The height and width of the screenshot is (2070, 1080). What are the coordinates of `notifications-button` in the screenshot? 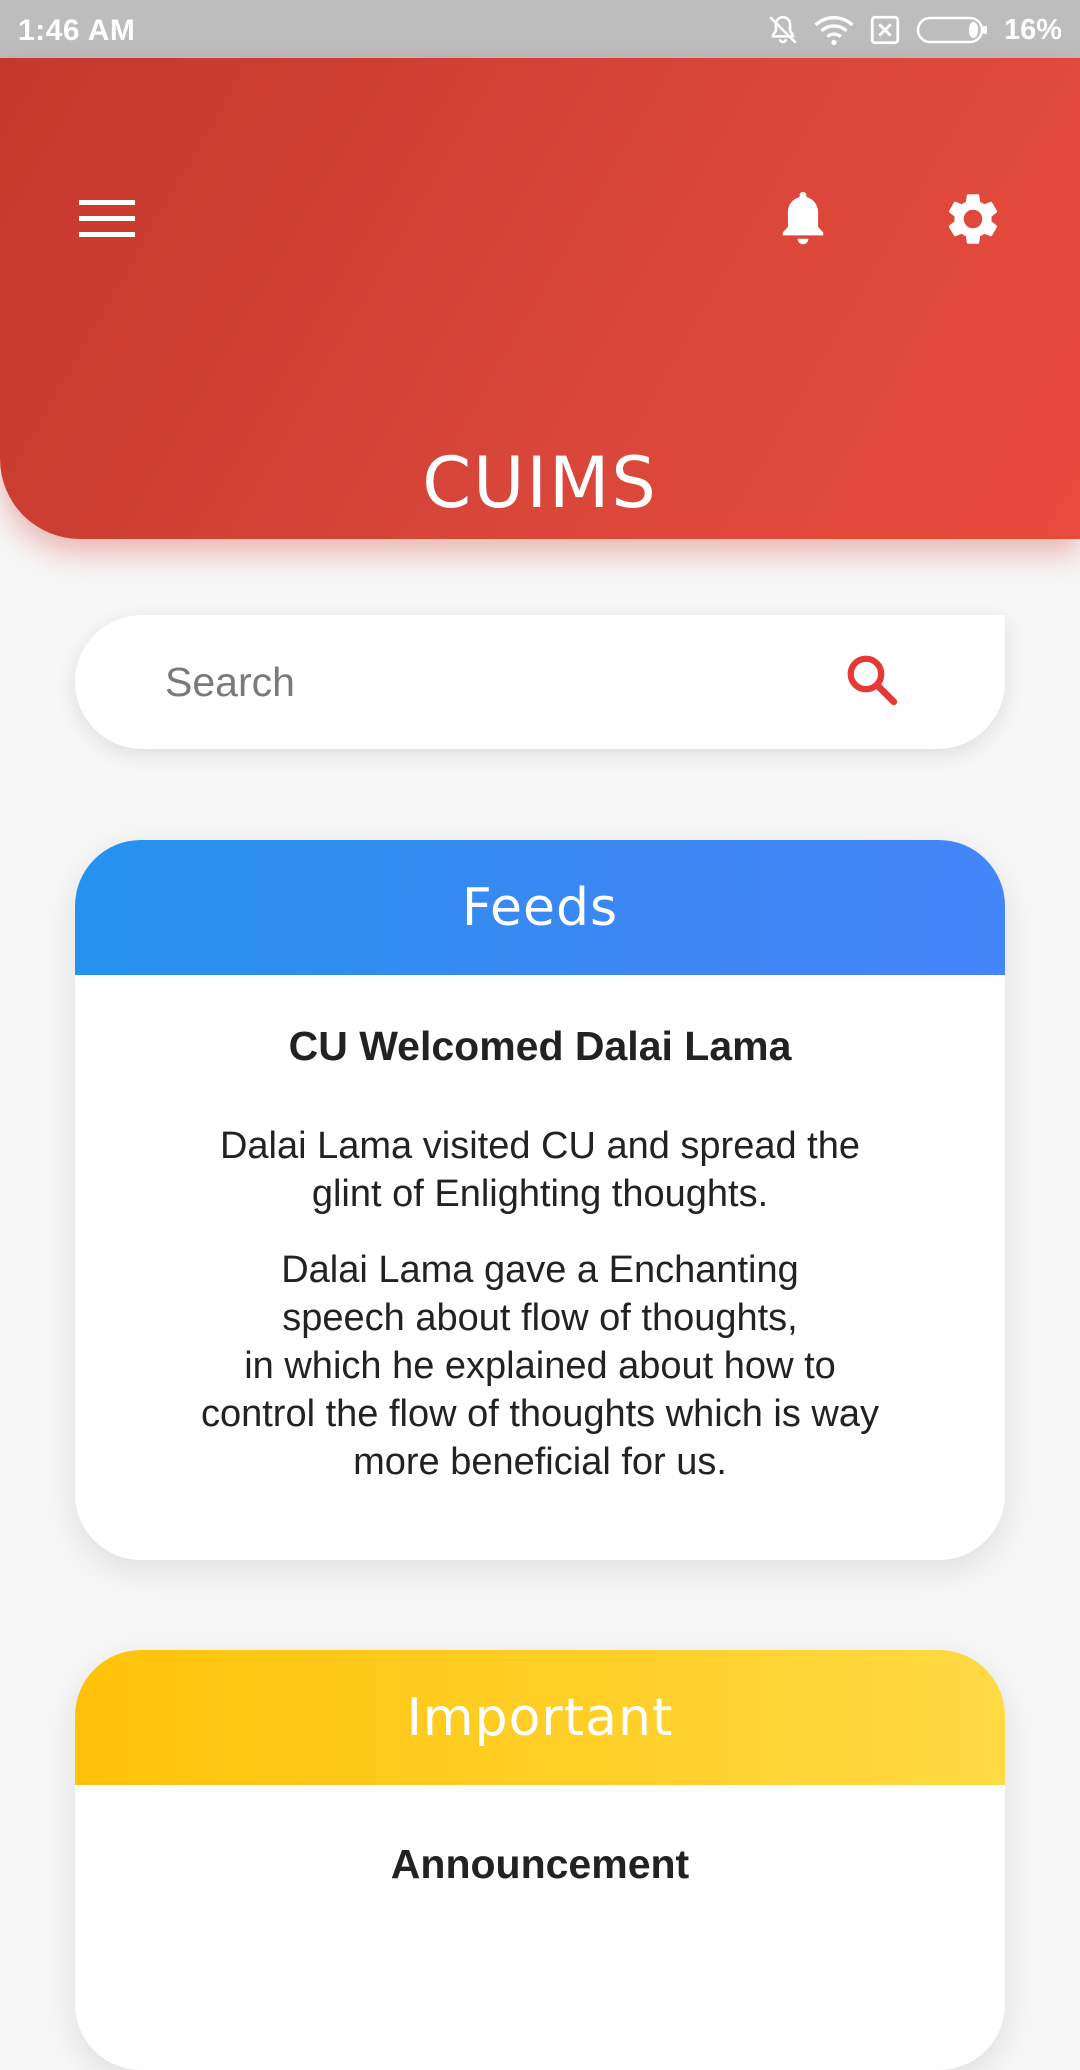 It's located at (803, 221).